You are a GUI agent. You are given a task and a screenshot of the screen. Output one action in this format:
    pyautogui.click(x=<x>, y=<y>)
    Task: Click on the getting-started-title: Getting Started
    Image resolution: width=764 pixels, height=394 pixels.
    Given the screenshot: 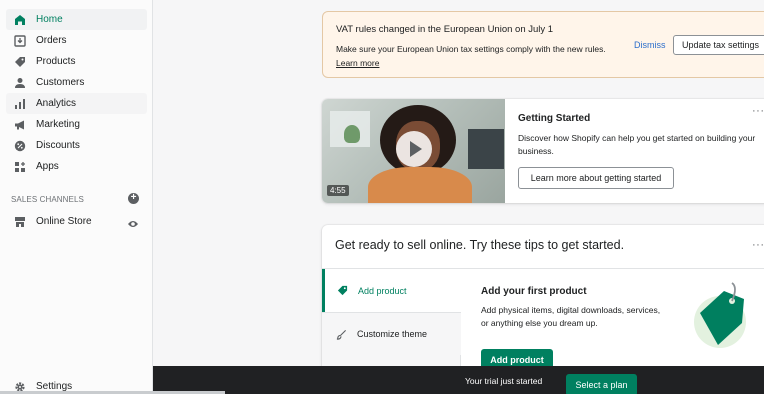 What is the action you would take?
    pyautogui.click(x=554, y=118)
    